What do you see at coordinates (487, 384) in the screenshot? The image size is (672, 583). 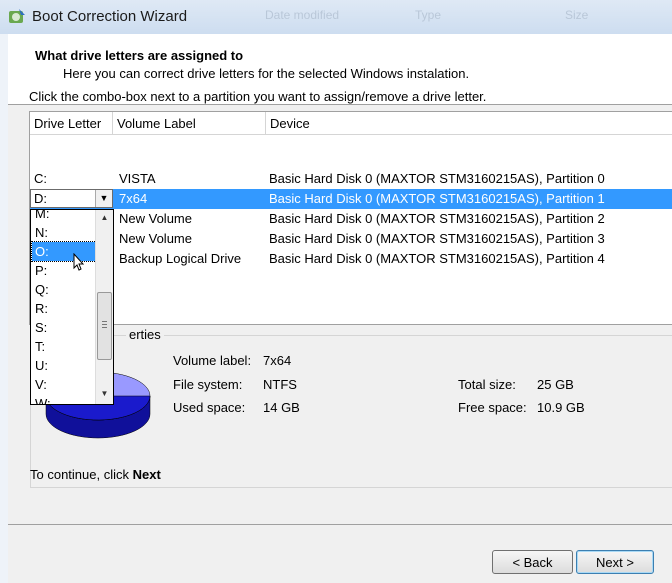 I see `total-size-key: Total size:` at bounding box center [487, 384].